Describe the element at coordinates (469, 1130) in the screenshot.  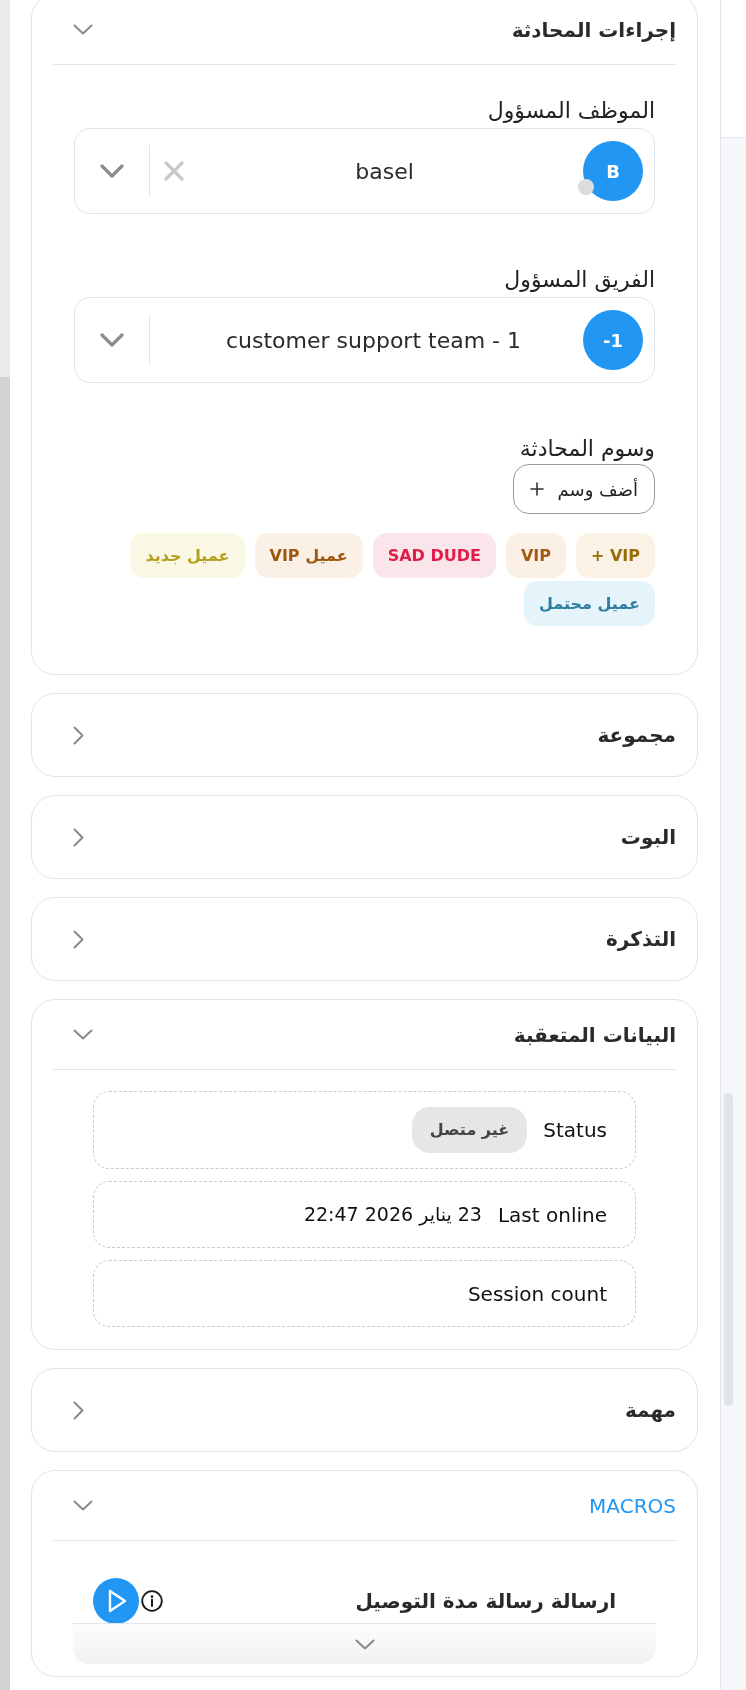
I see `status-chip: غير متصل` at that location.